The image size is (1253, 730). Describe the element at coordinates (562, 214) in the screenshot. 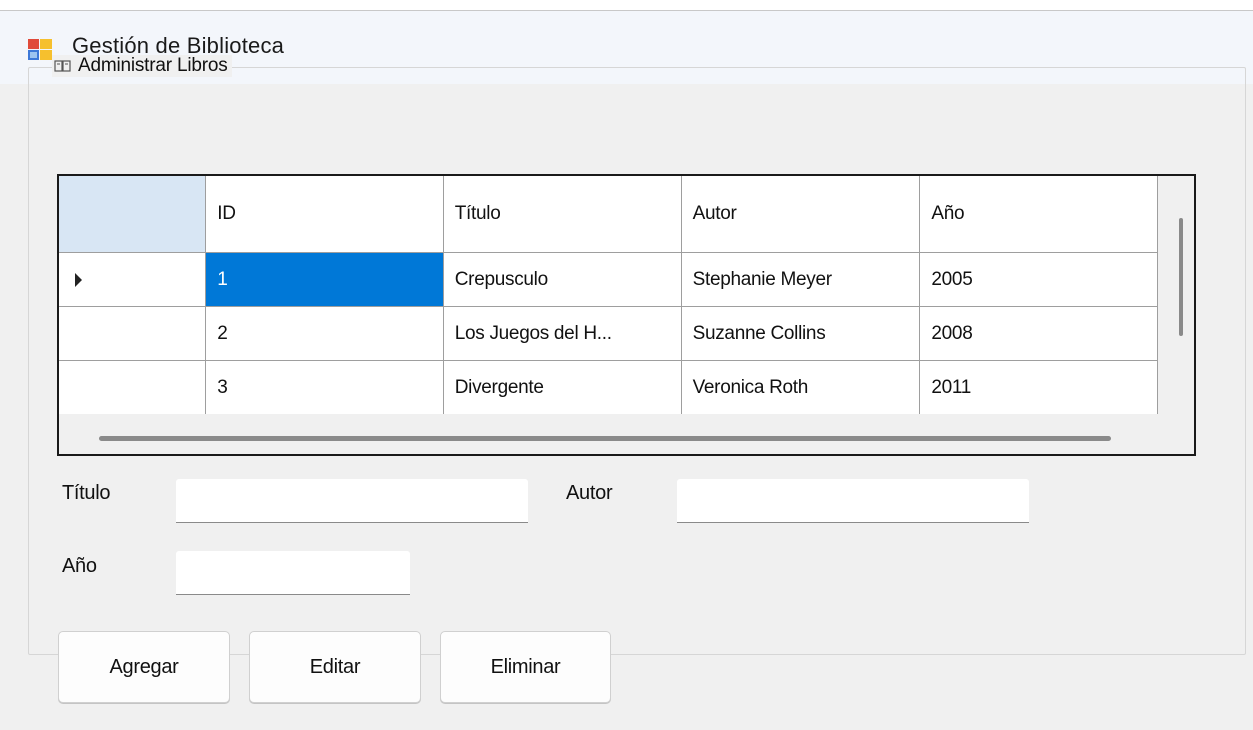

I see `column-header-titulo: Título` at that location.